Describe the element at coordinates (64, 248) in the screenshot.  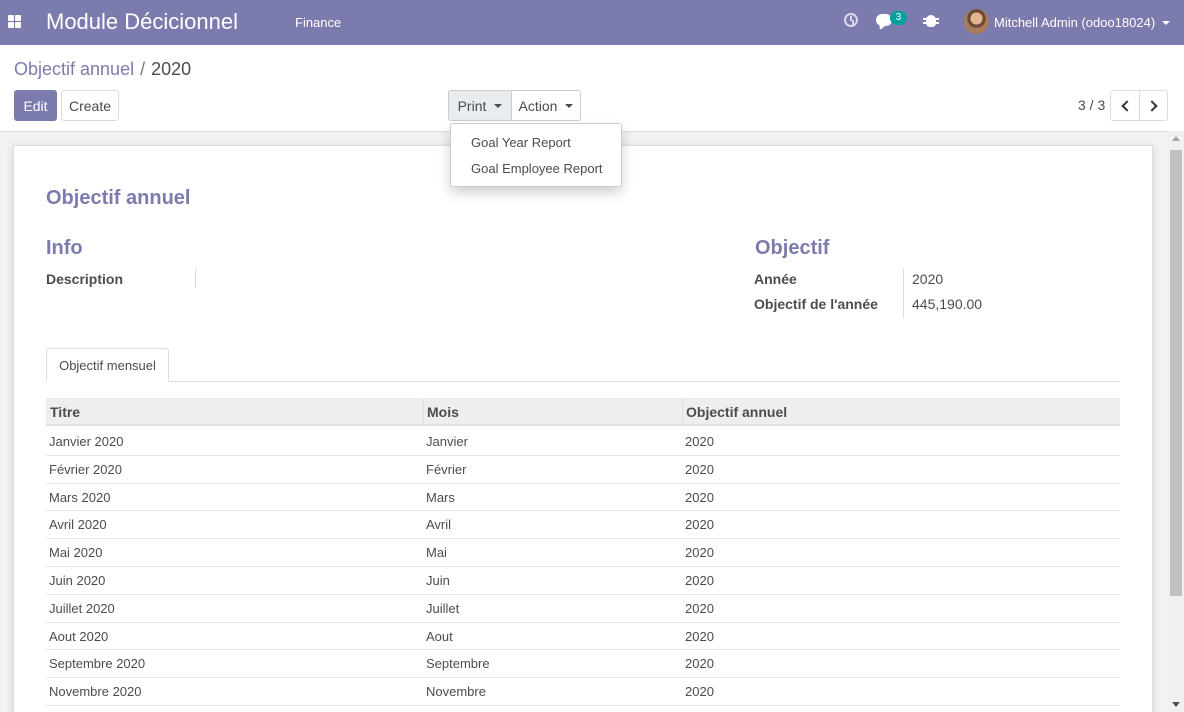
I see `group-title-info: Info` at that location.